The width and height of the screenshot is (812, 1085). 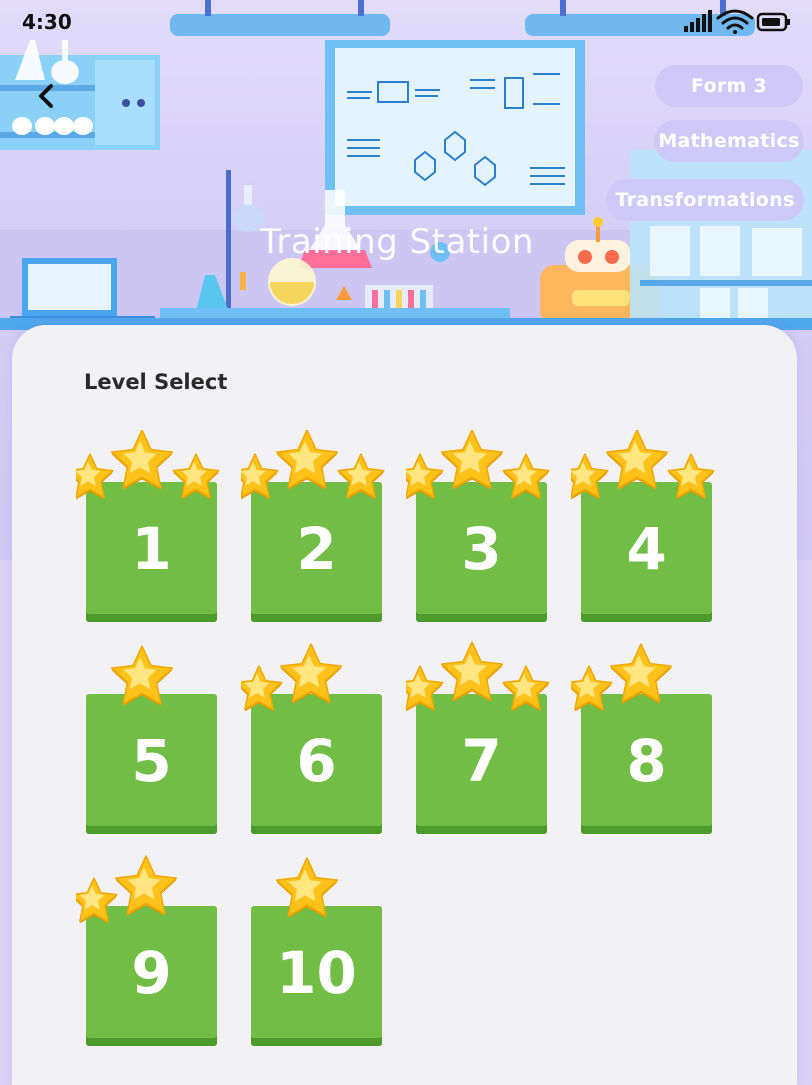 What do you see at coordinates (729, 86) in the screenshot?
I see `form-chip: Form 3` at bounding box center [729, 86].